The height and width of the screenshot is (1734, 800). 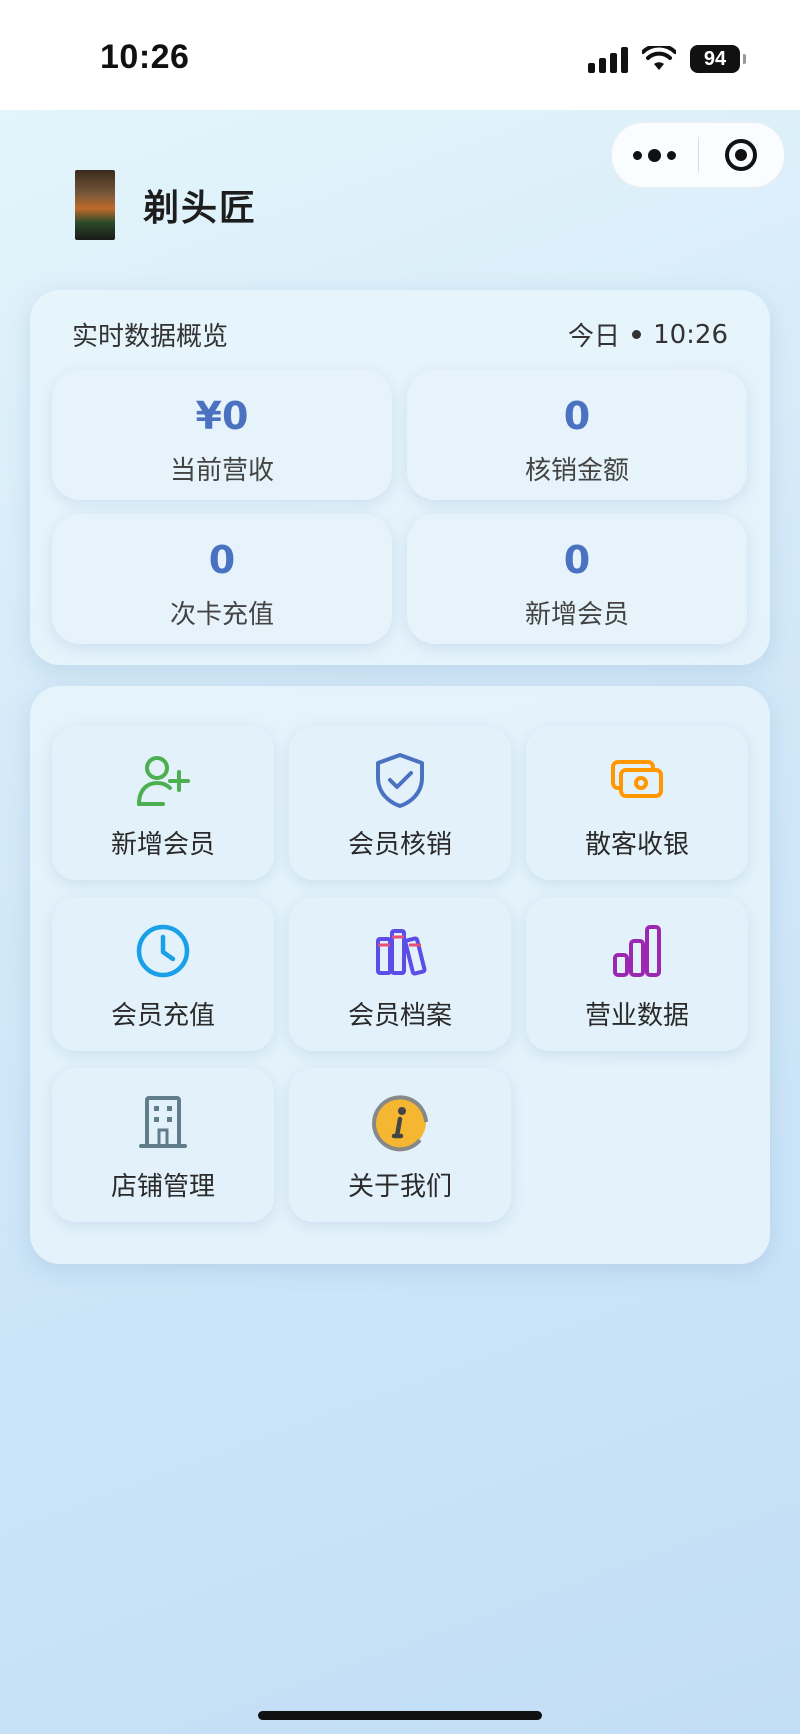 I want to click on home-indicator, so click(x=400, y=1715).